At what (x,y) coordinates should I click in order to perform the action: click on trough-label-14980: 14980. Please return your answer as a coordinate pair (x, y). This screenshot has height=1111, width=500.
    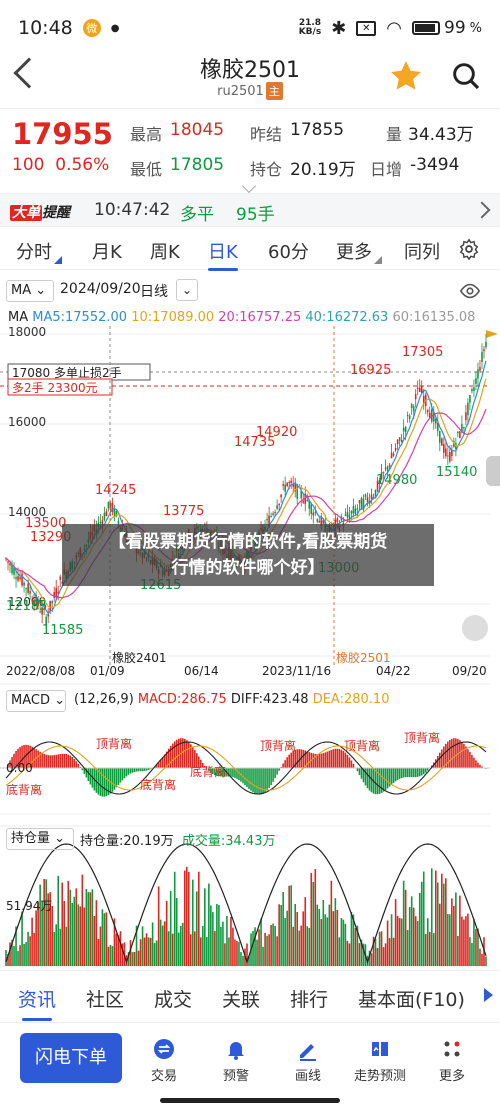
    Looking at the image, I should click on (396, 480).